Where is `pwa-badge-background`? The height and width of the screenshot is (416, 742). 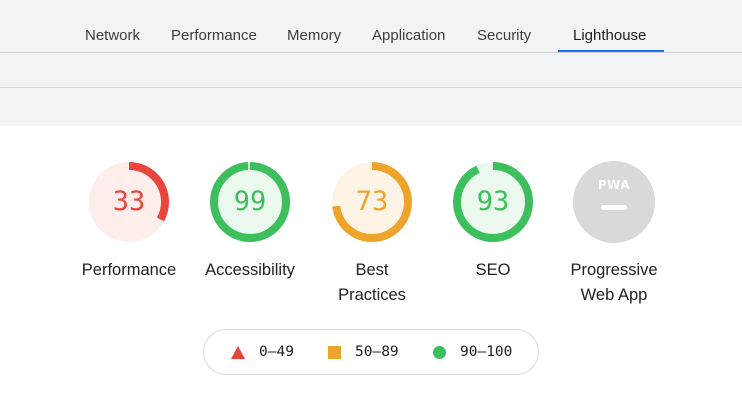 pwa-badge-background is located at coordinates (614, 202).